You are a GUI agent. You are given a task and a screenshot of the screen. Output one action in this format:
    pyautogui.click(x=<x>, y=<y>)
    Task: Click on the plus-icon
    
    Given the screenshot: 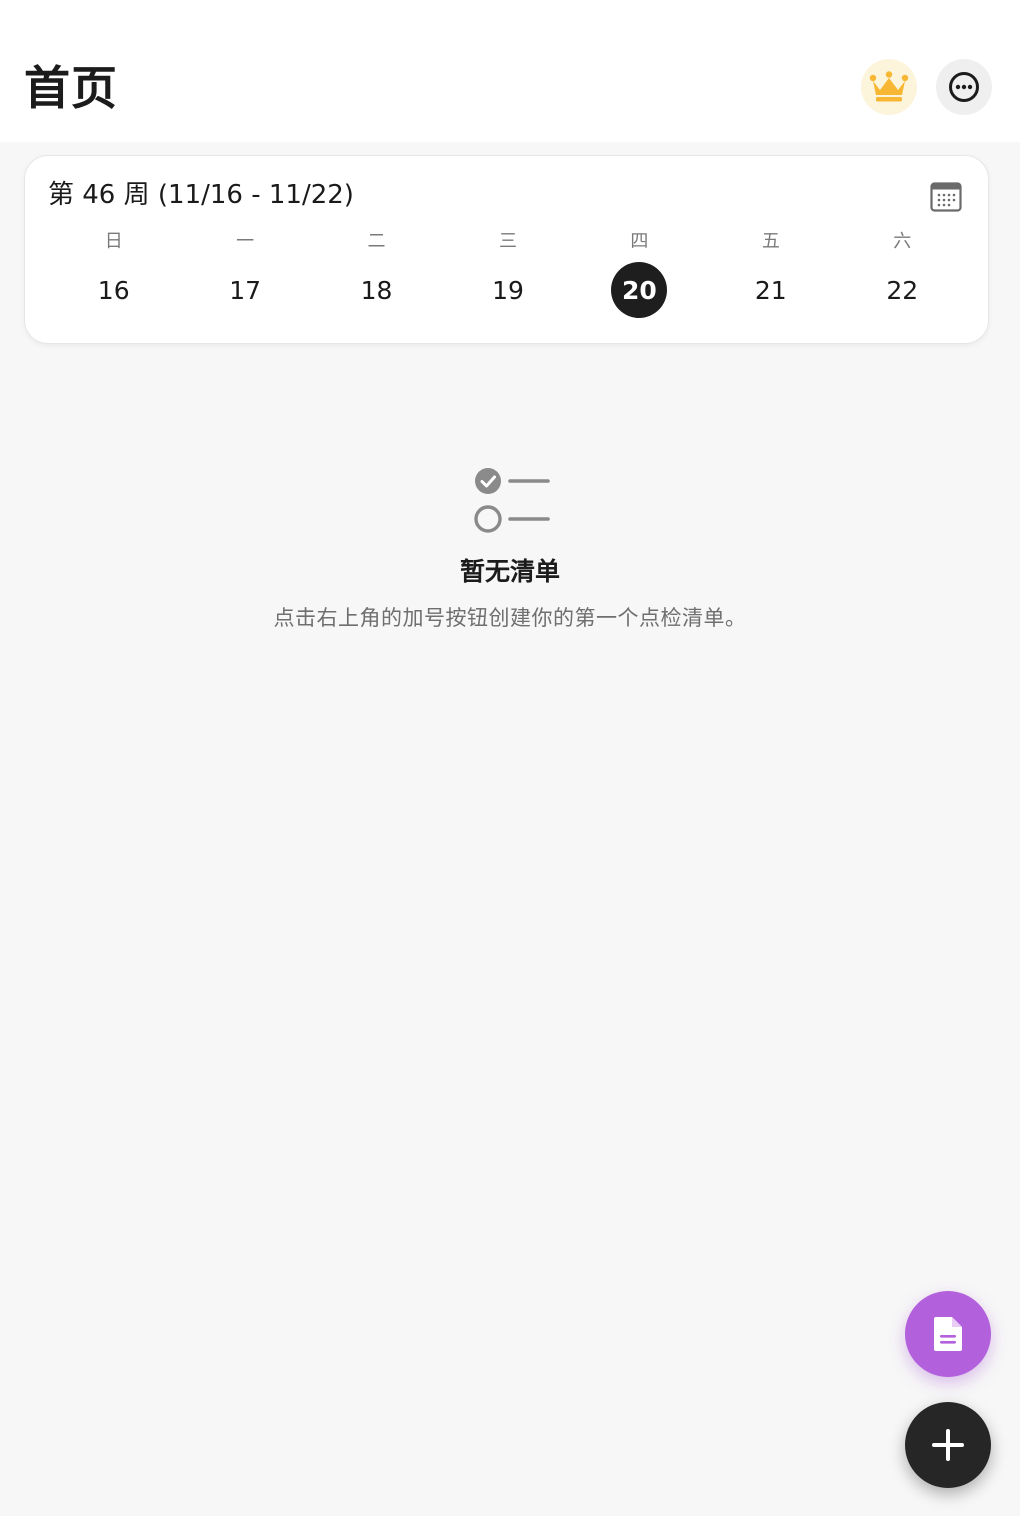 What is the action you would take?
    pyautogui.click(x=948, y=1445)
    